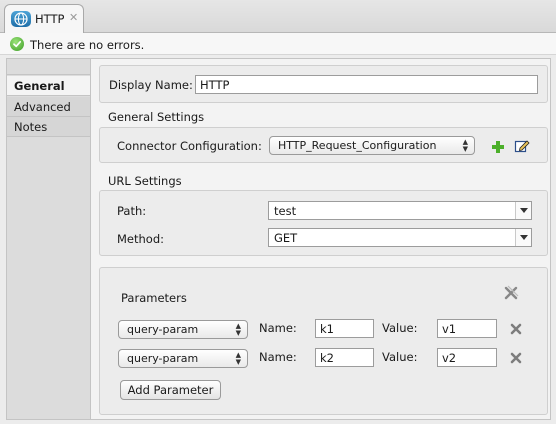 The width and height of the screenshot is (556, 424). What do you see at coordinates (357, 145) in the screenshot?
I see `connector-configuration-value: HTTP_Request_Configuration` at bounding box center [357, 145].